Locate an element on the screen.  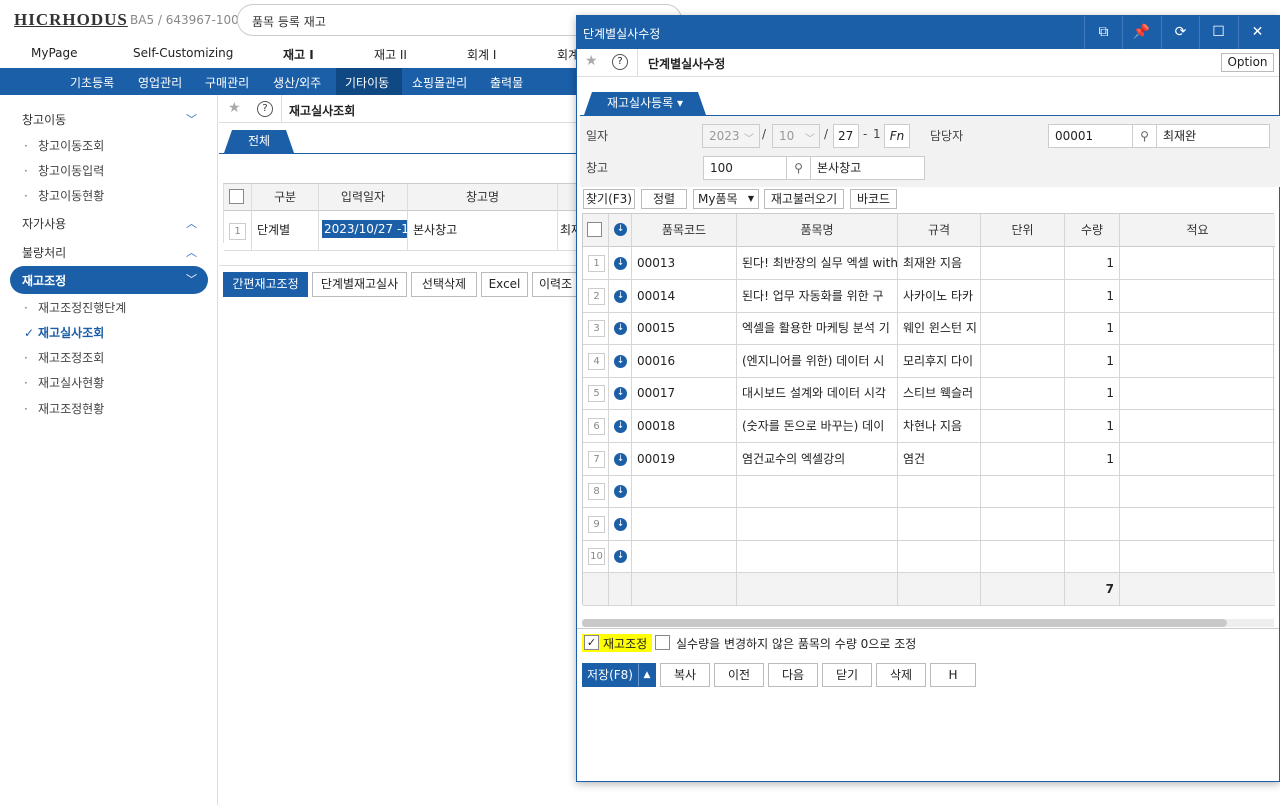
sidebar-item: · 재고조정현황 is located at coordinates (64, 408).